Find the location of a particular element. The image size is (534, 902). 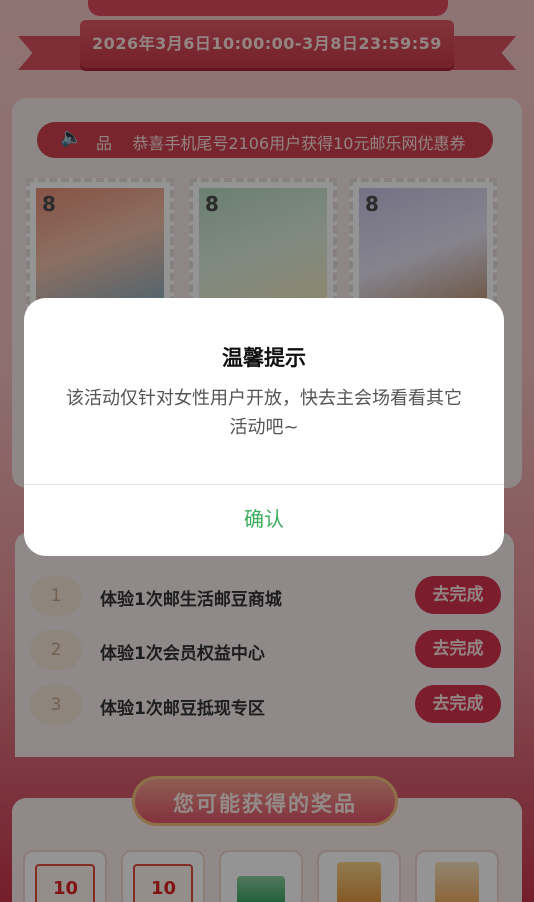

dialog-title: 温馨提示 is located at coordinates (264, 358).